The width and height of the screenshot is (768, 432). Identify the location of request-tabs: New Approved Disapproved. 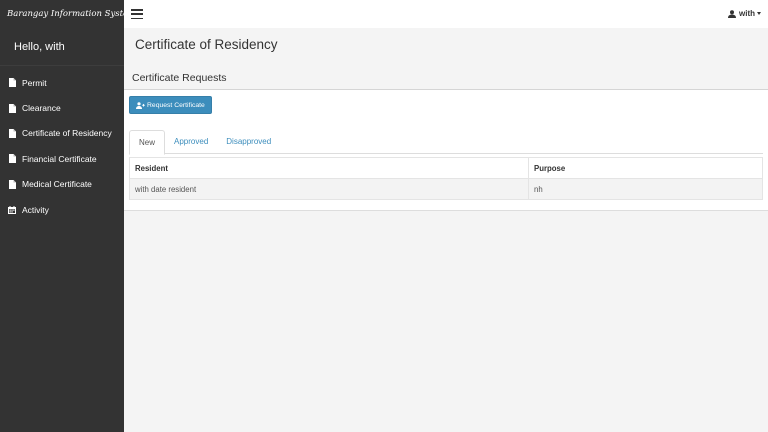
(446, 142).